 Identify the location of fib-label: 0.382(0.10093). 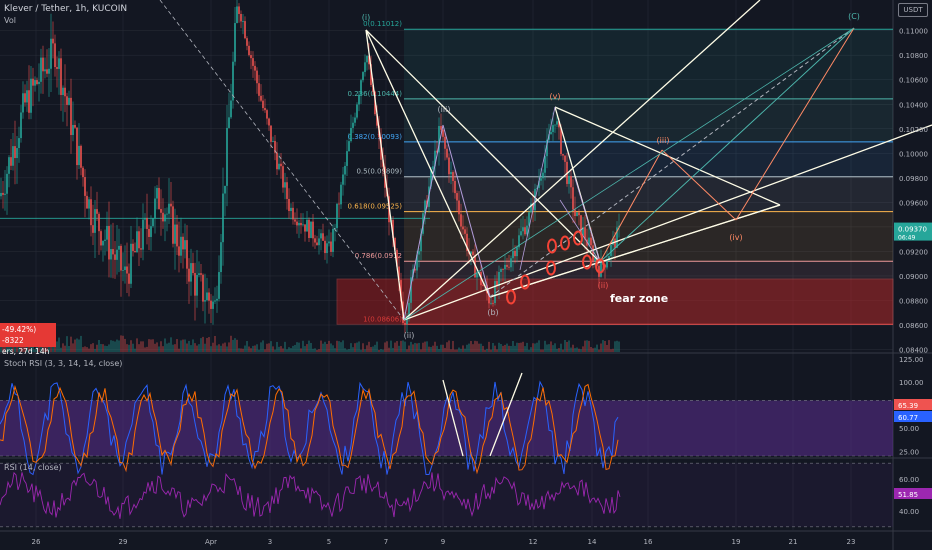
(375, 137).